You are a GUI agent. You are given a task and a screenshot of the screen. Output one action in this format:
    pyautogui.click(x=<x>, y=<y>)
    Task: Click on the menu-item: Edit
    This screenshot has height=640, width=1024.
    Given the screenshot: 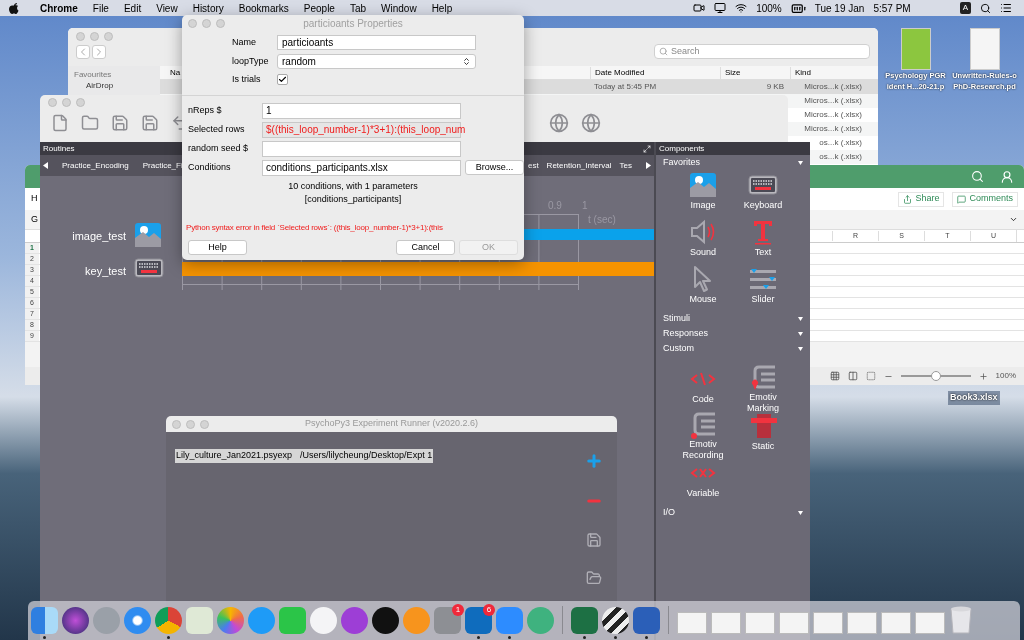 What is the action you would take?
    pyautogui.click(x=132, y=8)
    